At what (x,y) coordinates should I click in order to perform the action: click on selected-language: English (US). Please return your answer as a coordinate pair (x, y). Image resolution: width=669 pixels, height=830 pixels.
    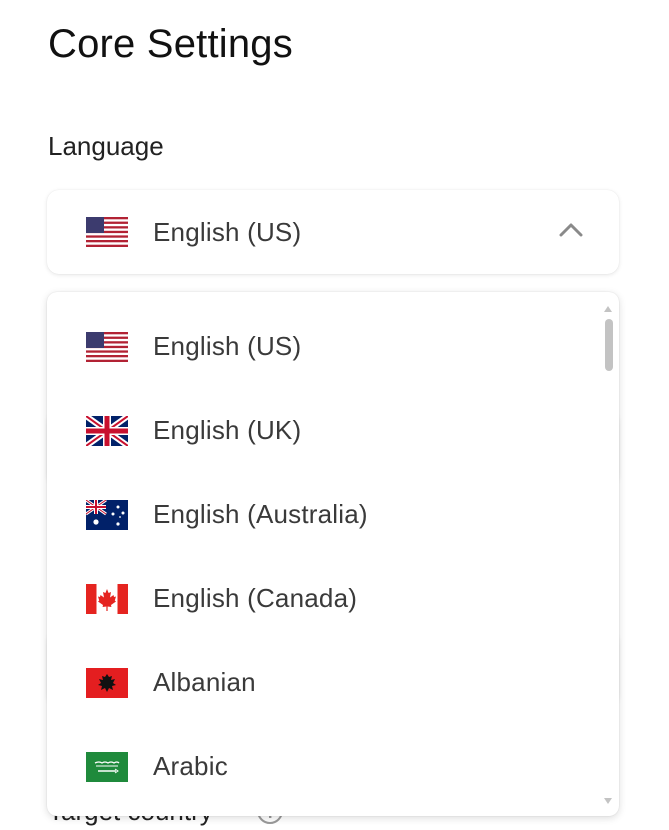
    Looking at the image, I should click on (227, 232).